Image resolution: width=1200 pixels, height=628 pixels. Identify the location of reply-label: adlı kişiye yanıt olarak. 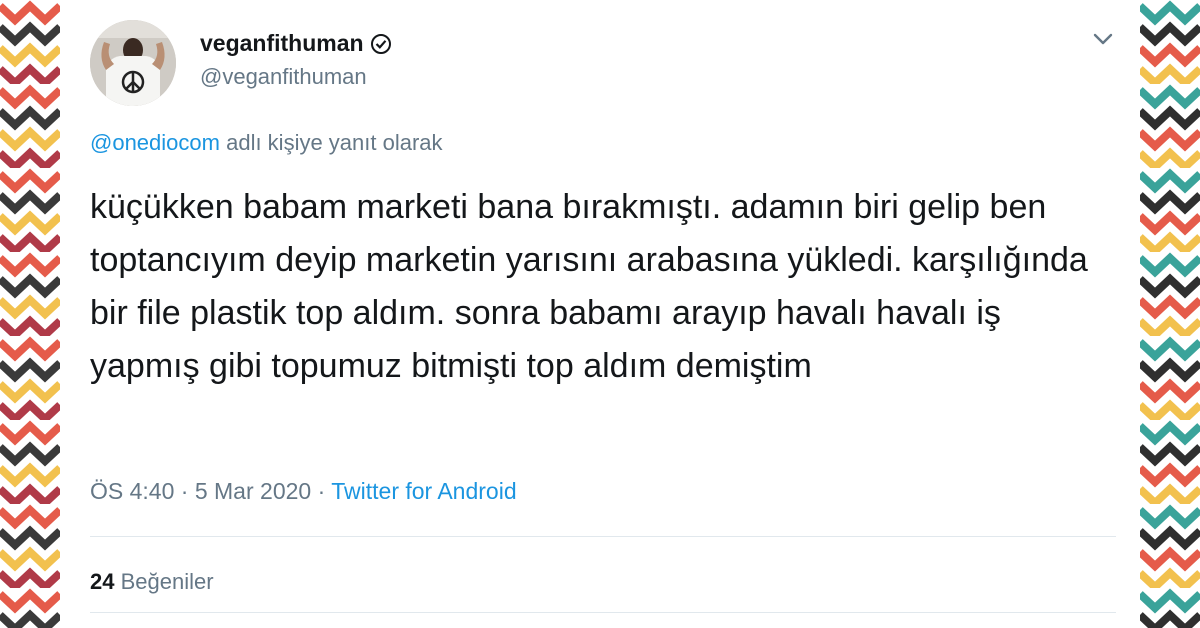
(334, 142).